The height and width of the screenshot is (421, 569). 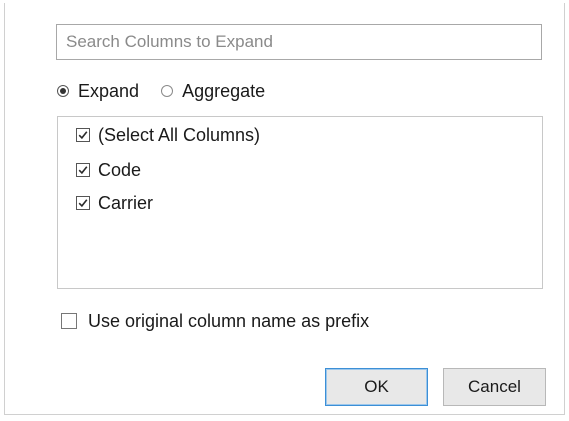 What do you see at coordinates (376, 387) in the screenshot?
I see `ok-button: OK` at bounding box center [376, 387].